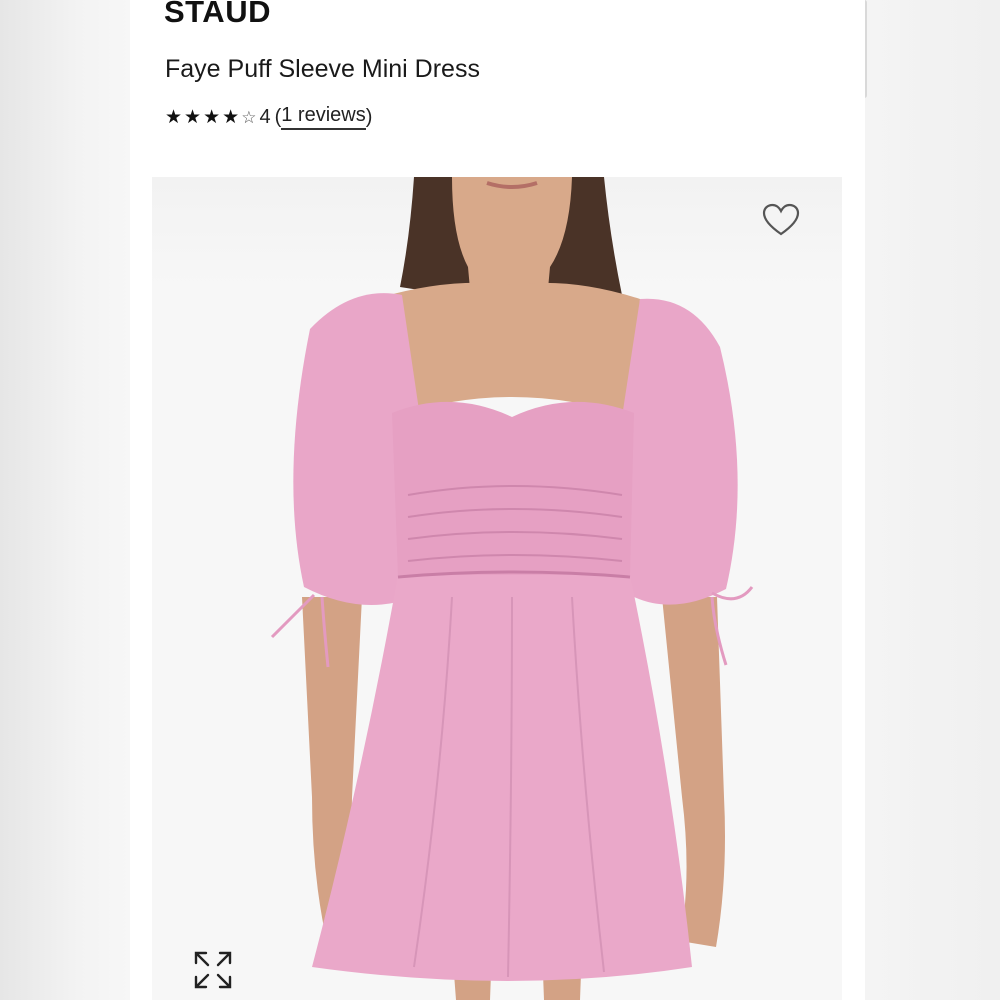 This screenshot has height=1000, width=1000. I want to click on reviews-paren-open: (, so click(278, 116).